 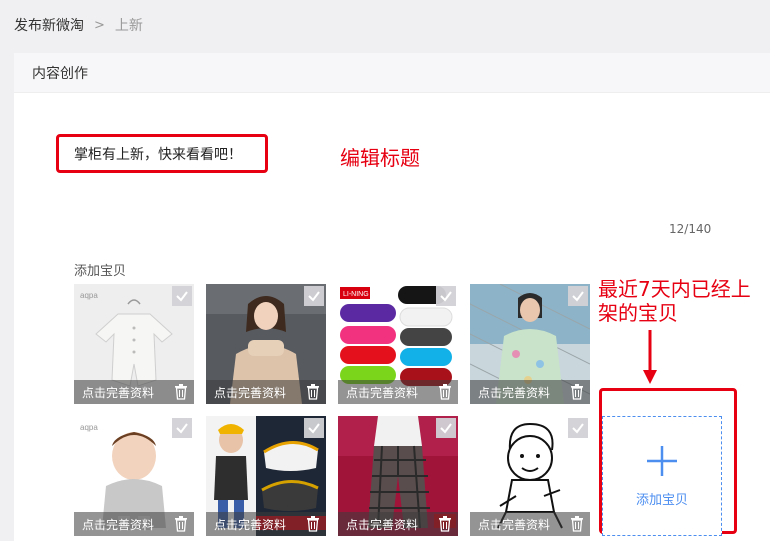 I want to click on product-card-2: 点击完善资料, so click(x=266, y=344).